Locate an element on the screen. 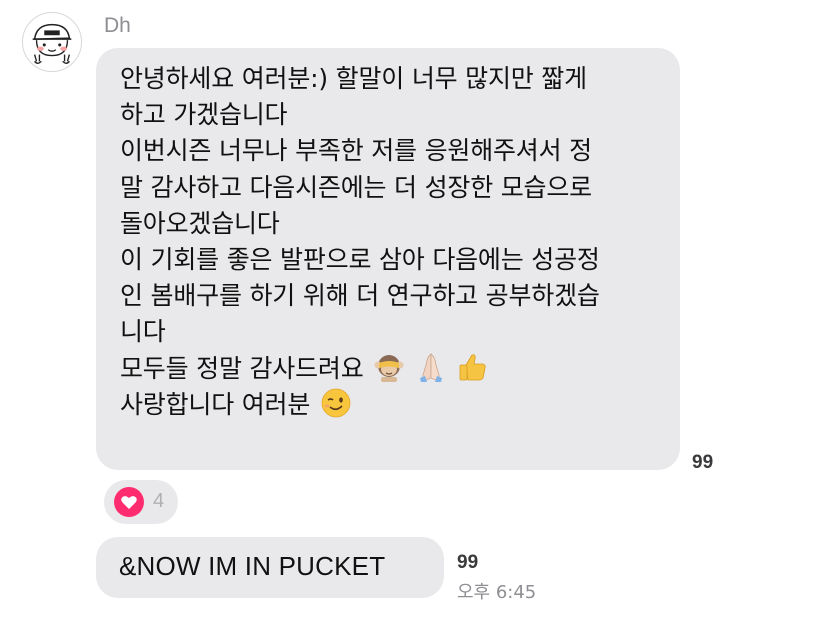 This screenshot has width=828, height=619. thumbs-up-emoji is located at coordinates (473, 367).